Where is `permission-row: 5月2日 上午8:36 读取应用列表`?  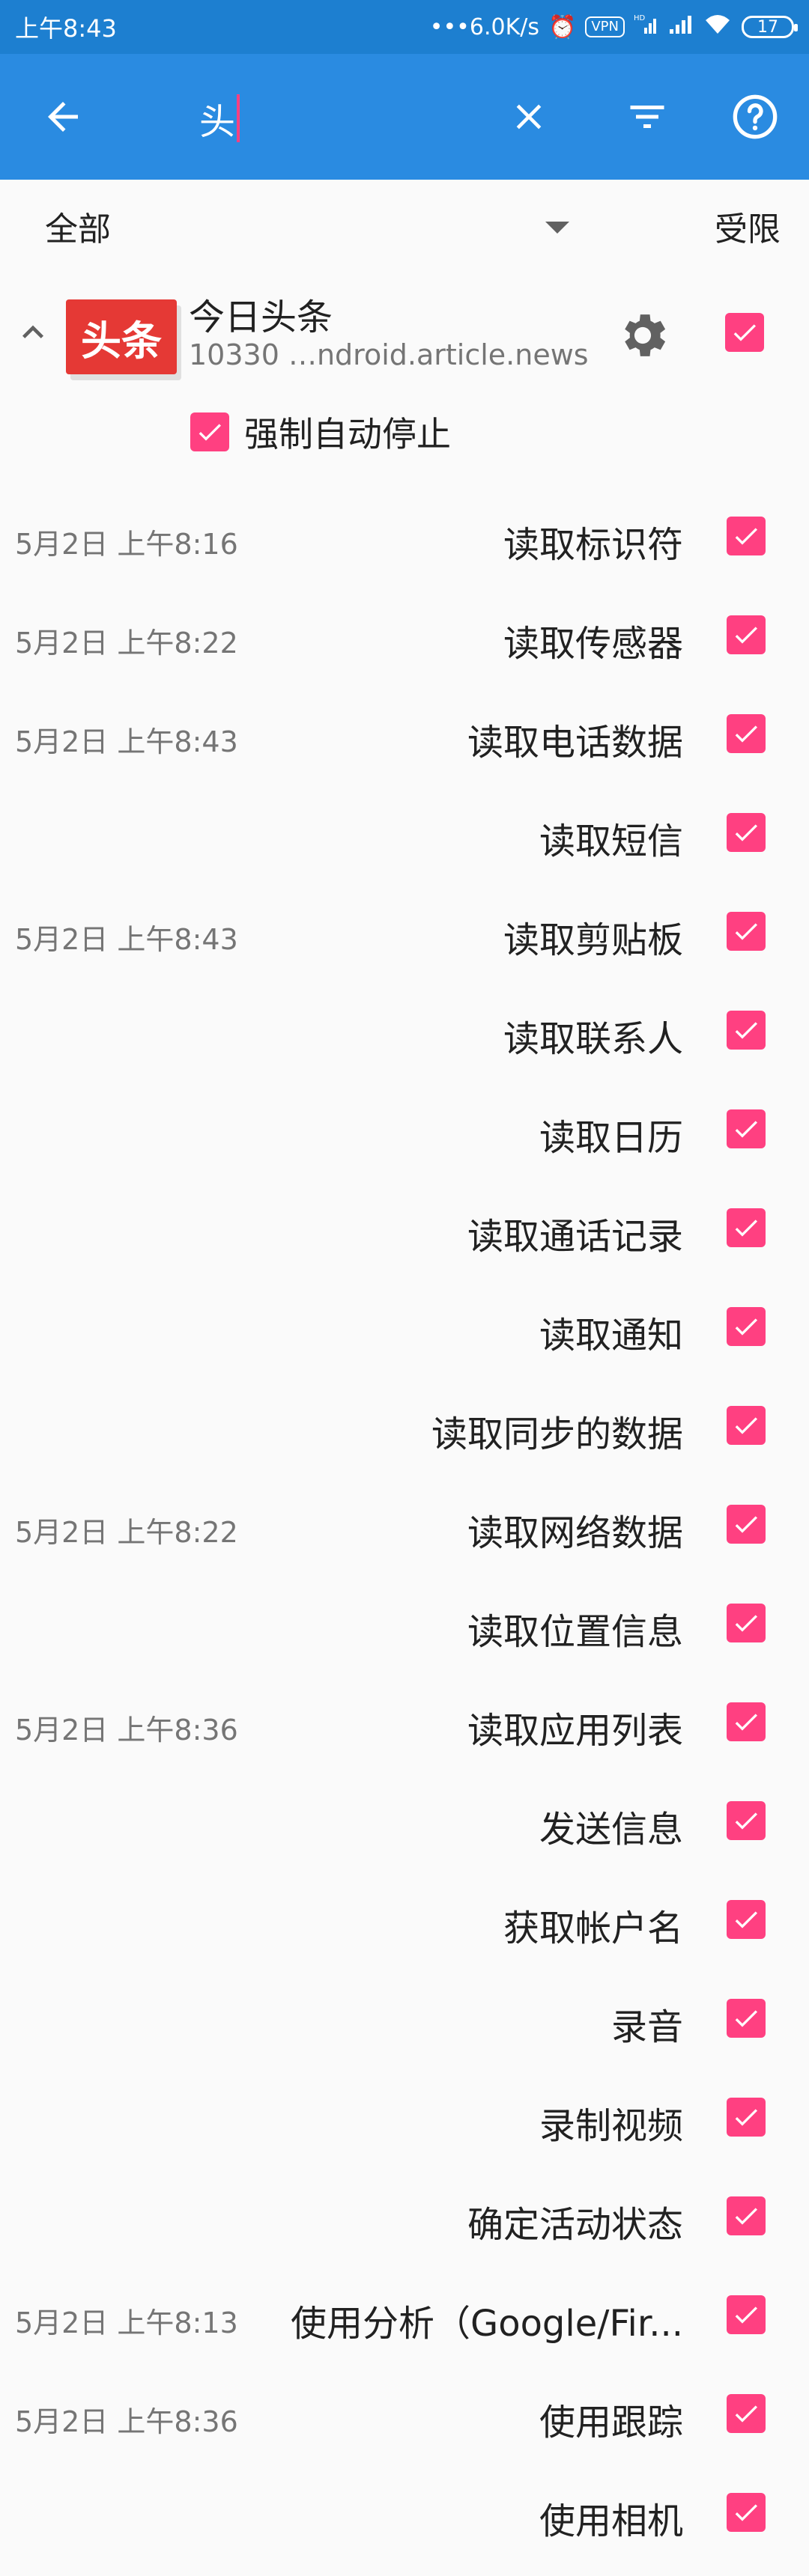
permission-row: 5月2日 上午8:36 读取应用列表 is located at coordinates (404, 1721).